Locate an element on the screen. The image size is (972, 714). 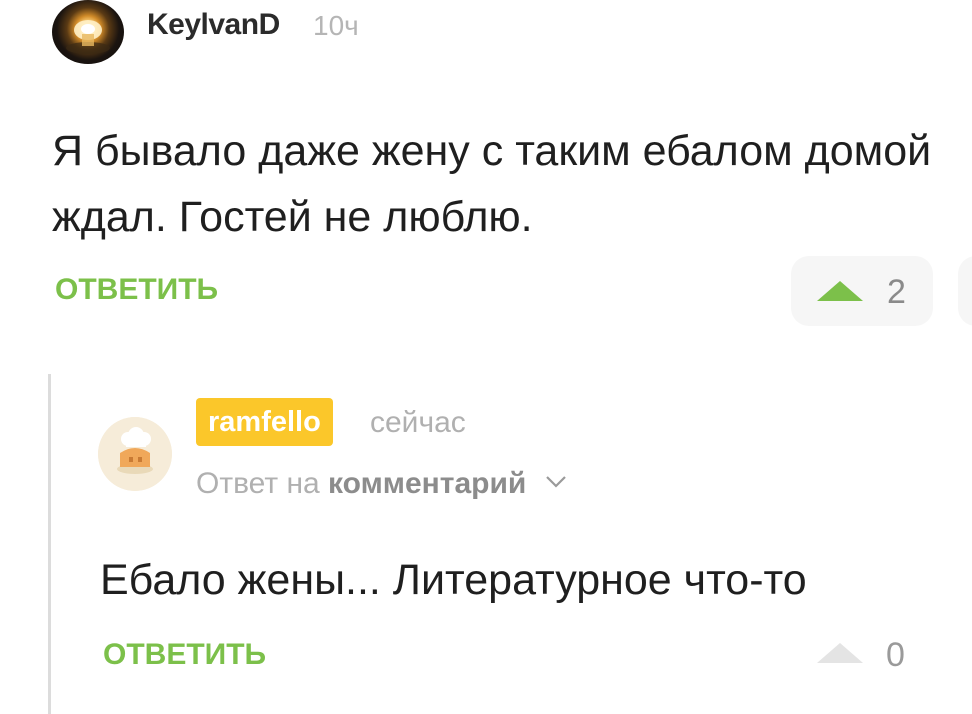
reply-to-prefix: Ответ на is located at coordinates (258, 483).